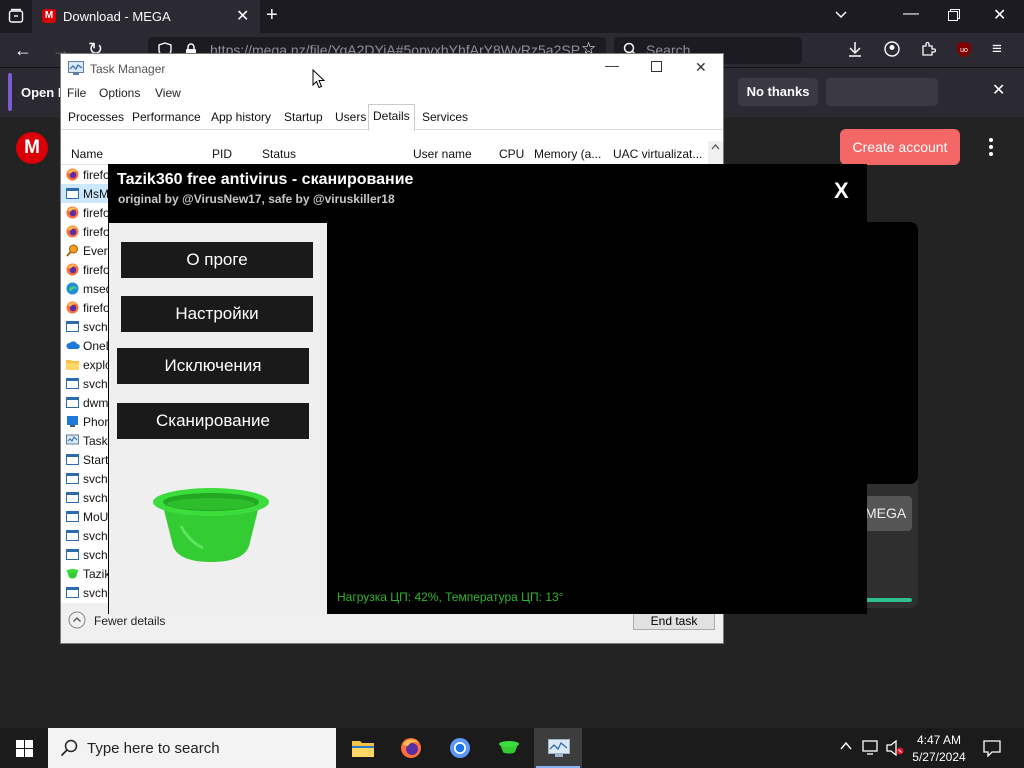 This screenshot has width=1024, height=768. Describe the element at coordinates (85, 345) in the screenshot. I see `table-row: OneD` at that location.